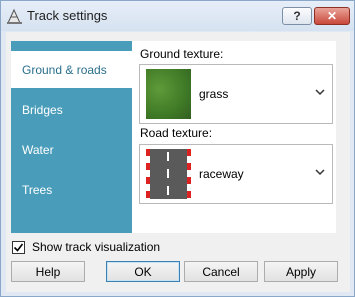 The image size is (355, 297). Describe the element at coordinates (236, 94) in the screenshot. I see `ground-texture-dropdown: grass` at that location.